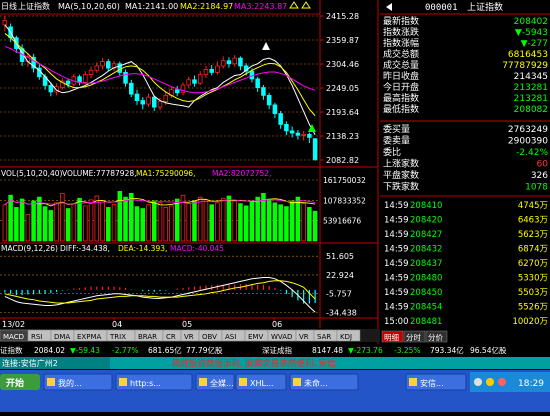 Image resolution: width=550 pixels, height=416 pixels. I want to click on clock: 18:29, so click(531, 384).